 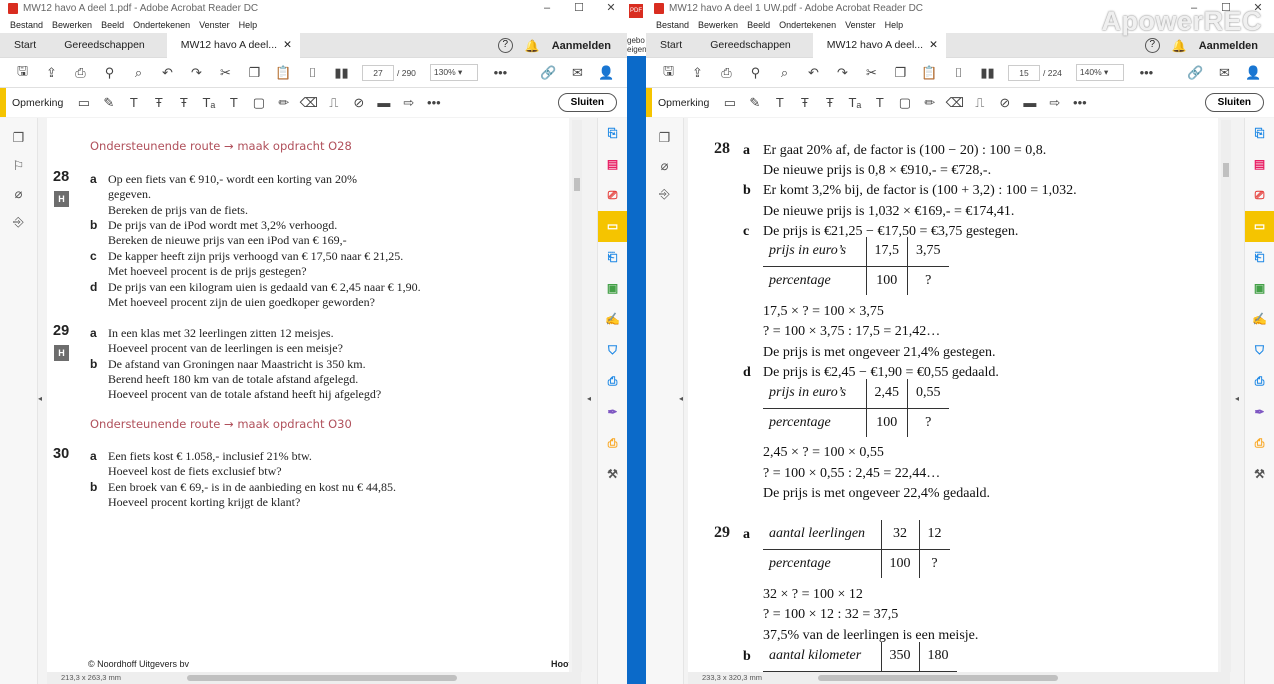 I want to click on menu-bestand: Bestand, so click(x=26, y=25).